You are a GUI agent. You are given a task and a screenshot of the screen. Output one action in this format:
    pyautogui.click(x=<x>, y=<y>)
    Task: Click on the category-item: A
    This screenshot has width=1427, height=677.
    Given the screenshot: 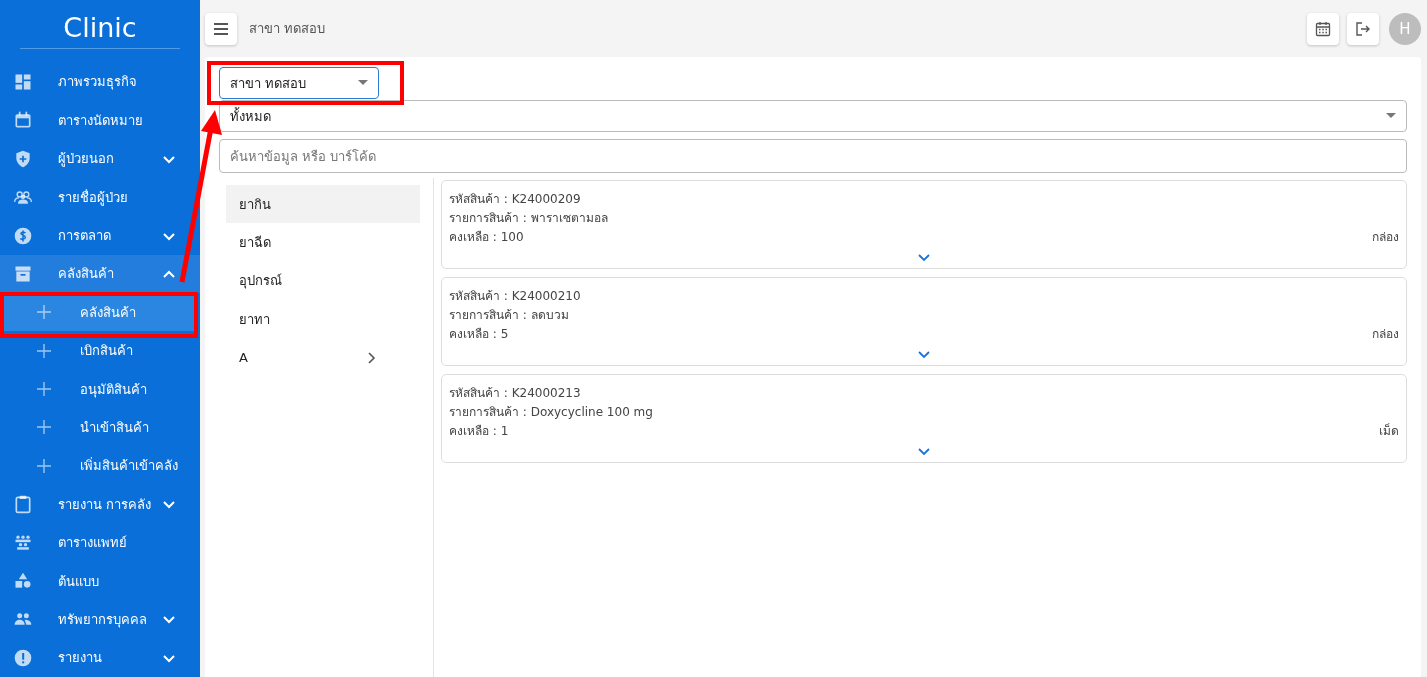 What is the action you would take?
    pyautogui.click(x=323, y=357)
    